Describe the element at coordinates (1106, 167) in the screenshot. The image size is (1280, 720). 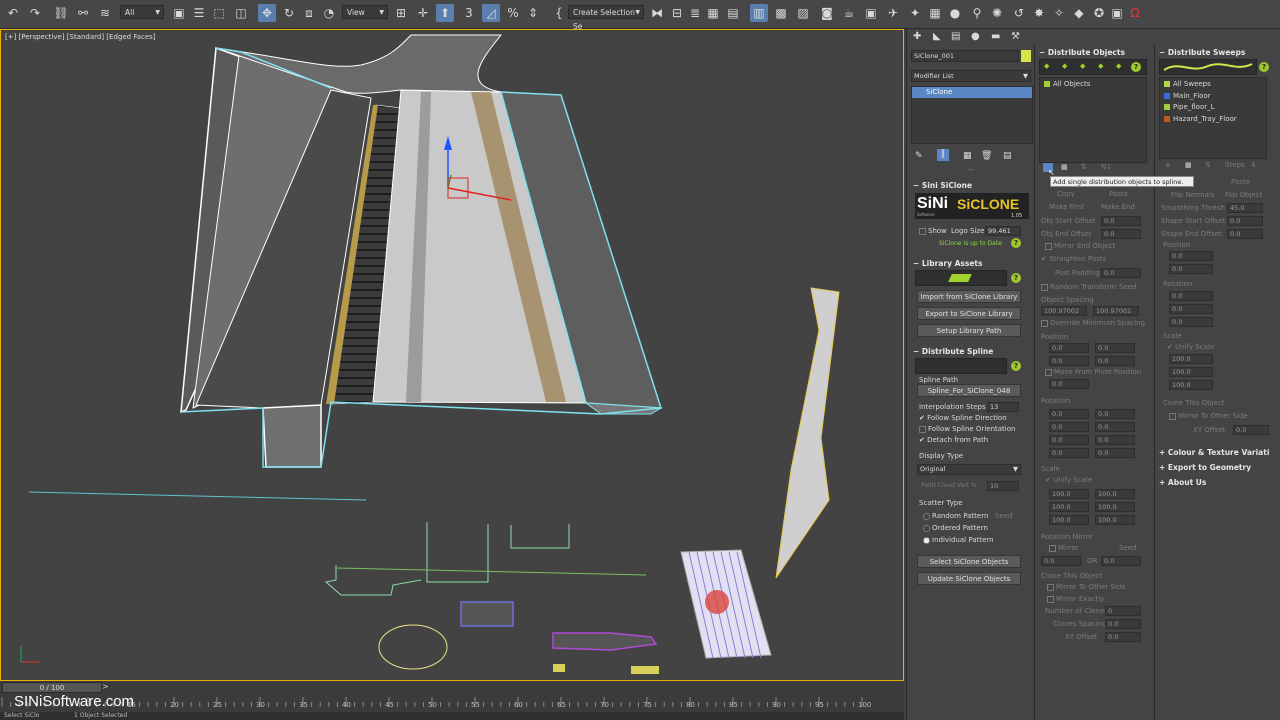
I see `sort-object-icon: N↓` at that location.